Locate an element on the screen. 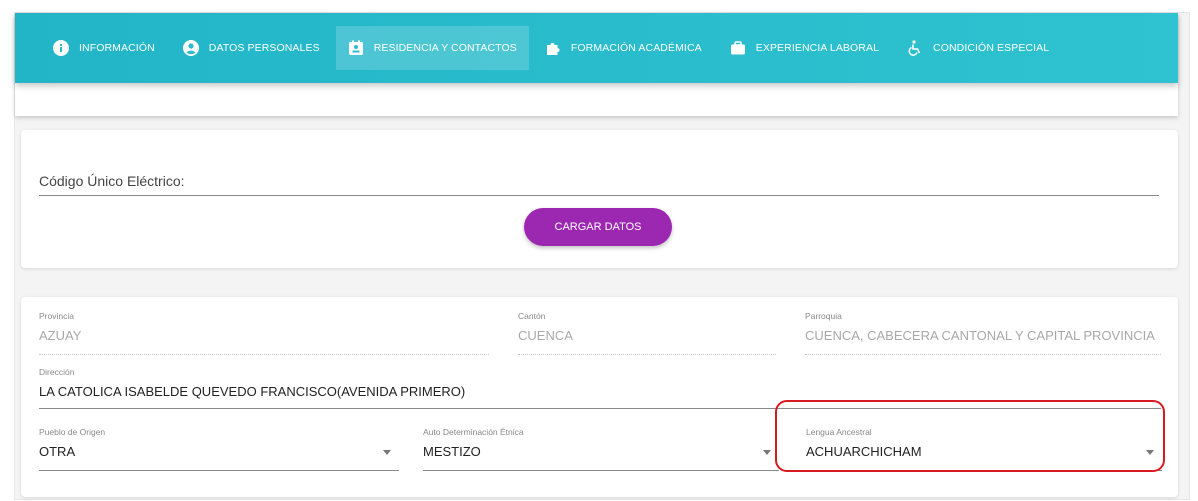 Image resolution: width=1198 pixels, height=501 pixels. pueblo-origen-label: Pueblo de Origen is located at coordinates (72, 432).